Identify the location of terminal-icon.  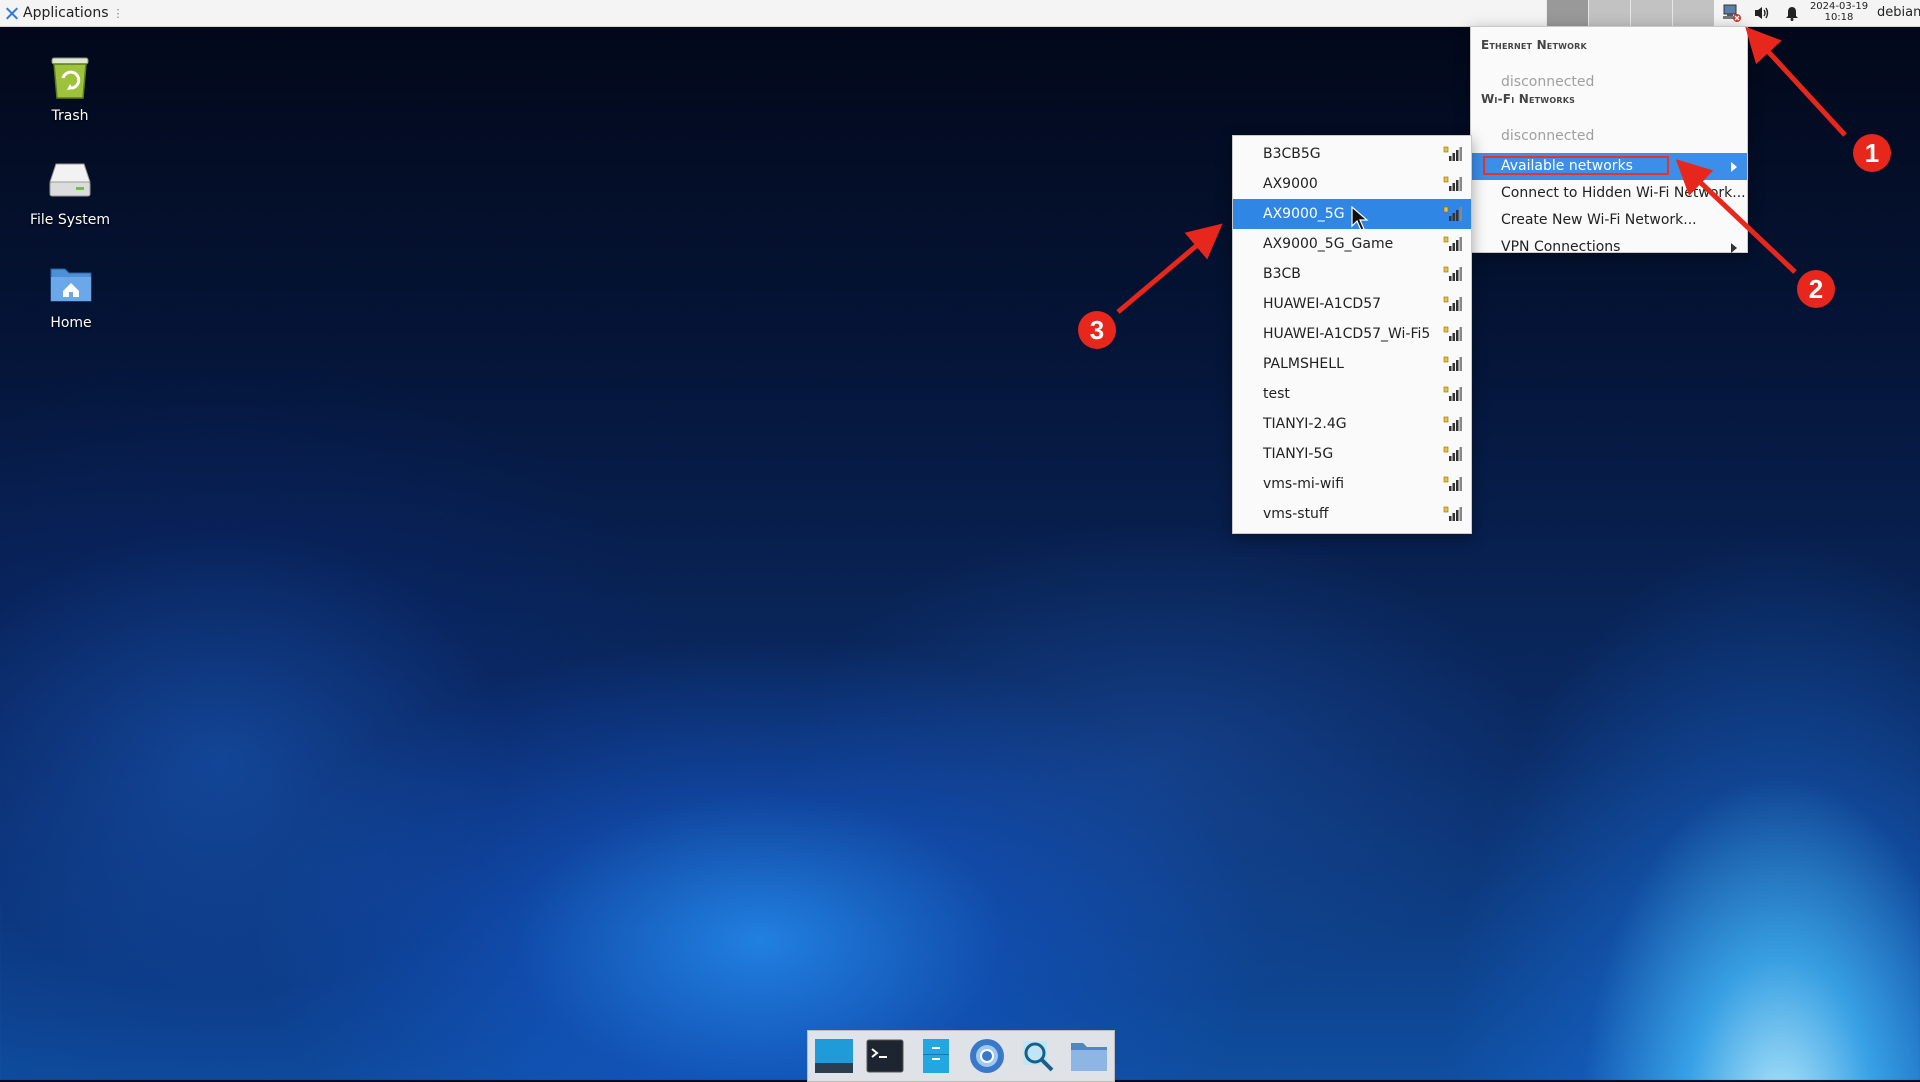
(884, 1056).